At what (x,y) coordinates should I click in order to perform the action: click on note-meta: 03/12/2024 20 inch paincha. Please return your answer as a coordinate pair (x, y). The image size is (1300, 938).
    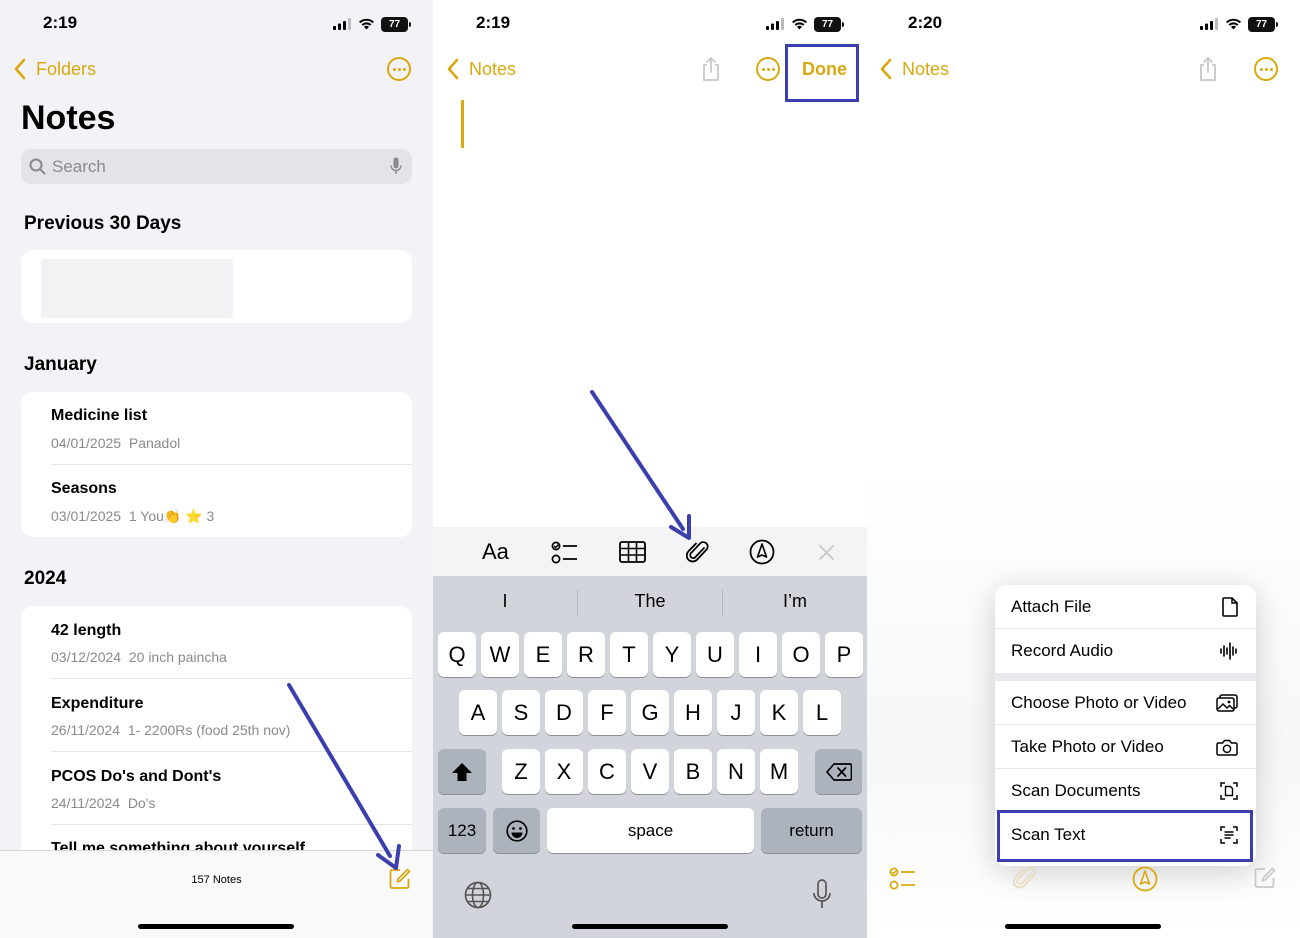
    Looking at the image, I should click on (139, 657).